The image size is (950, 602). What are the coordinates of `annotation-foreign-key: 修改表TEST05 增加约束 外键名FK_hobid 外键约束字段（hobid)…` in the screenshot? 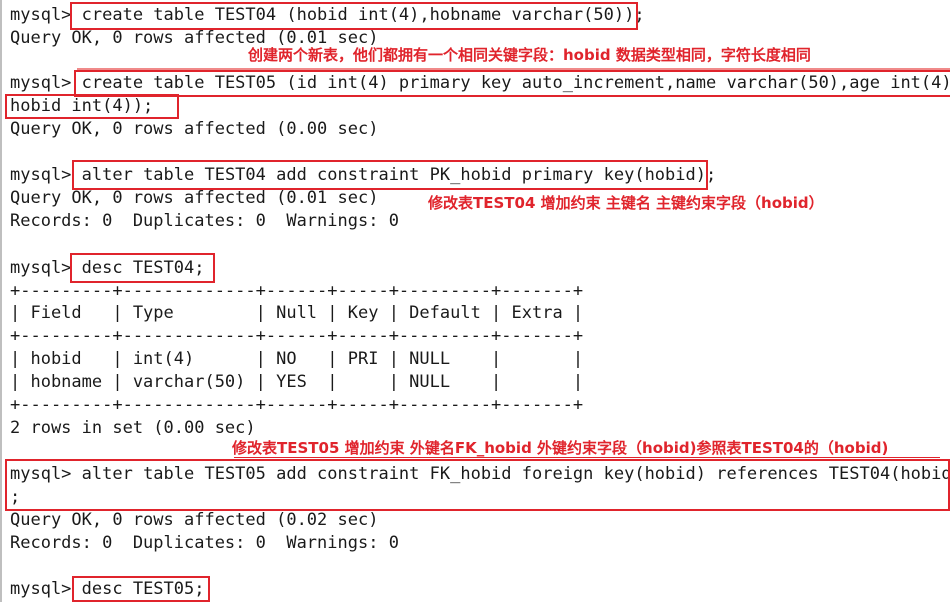 It's located at (560, 448).